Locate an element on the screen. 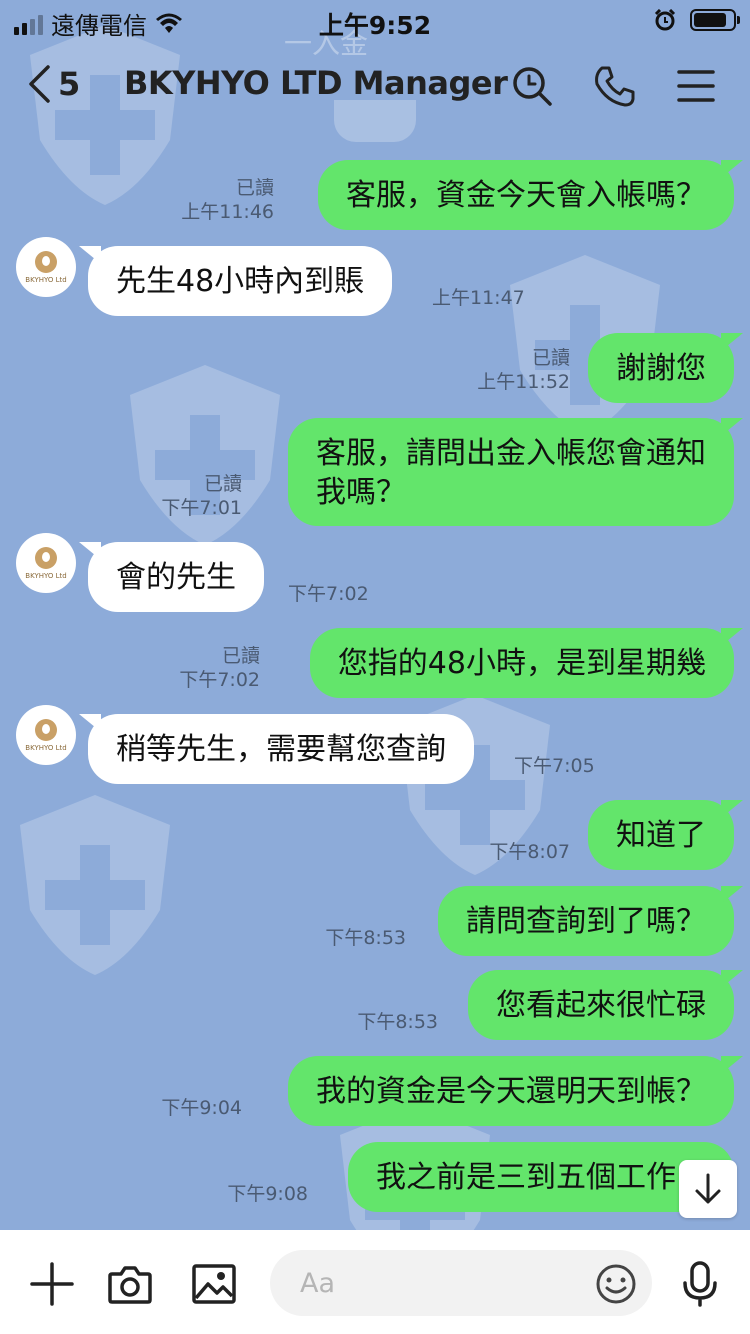 The image size is (750, 1334). message-time: 下午9:08 is located at coordinates (267, 1194).